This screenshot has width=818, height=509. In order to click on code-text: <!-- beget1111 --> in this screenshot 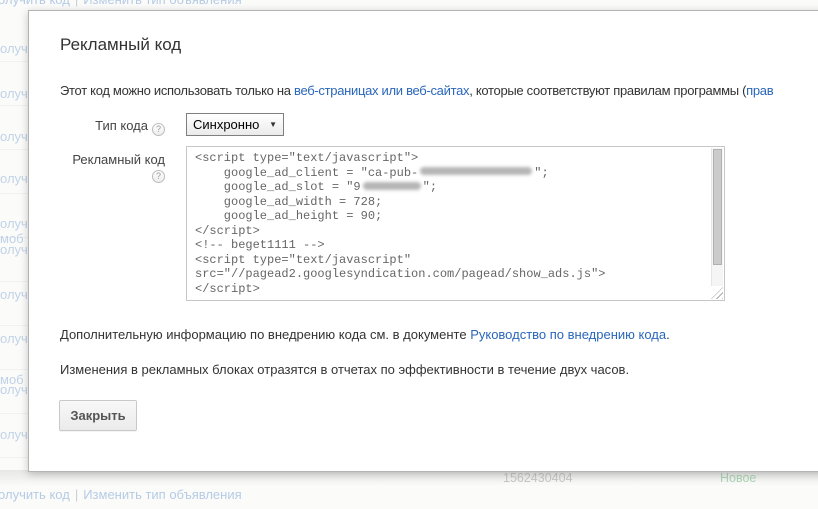, I will do `click(260, 245)`.